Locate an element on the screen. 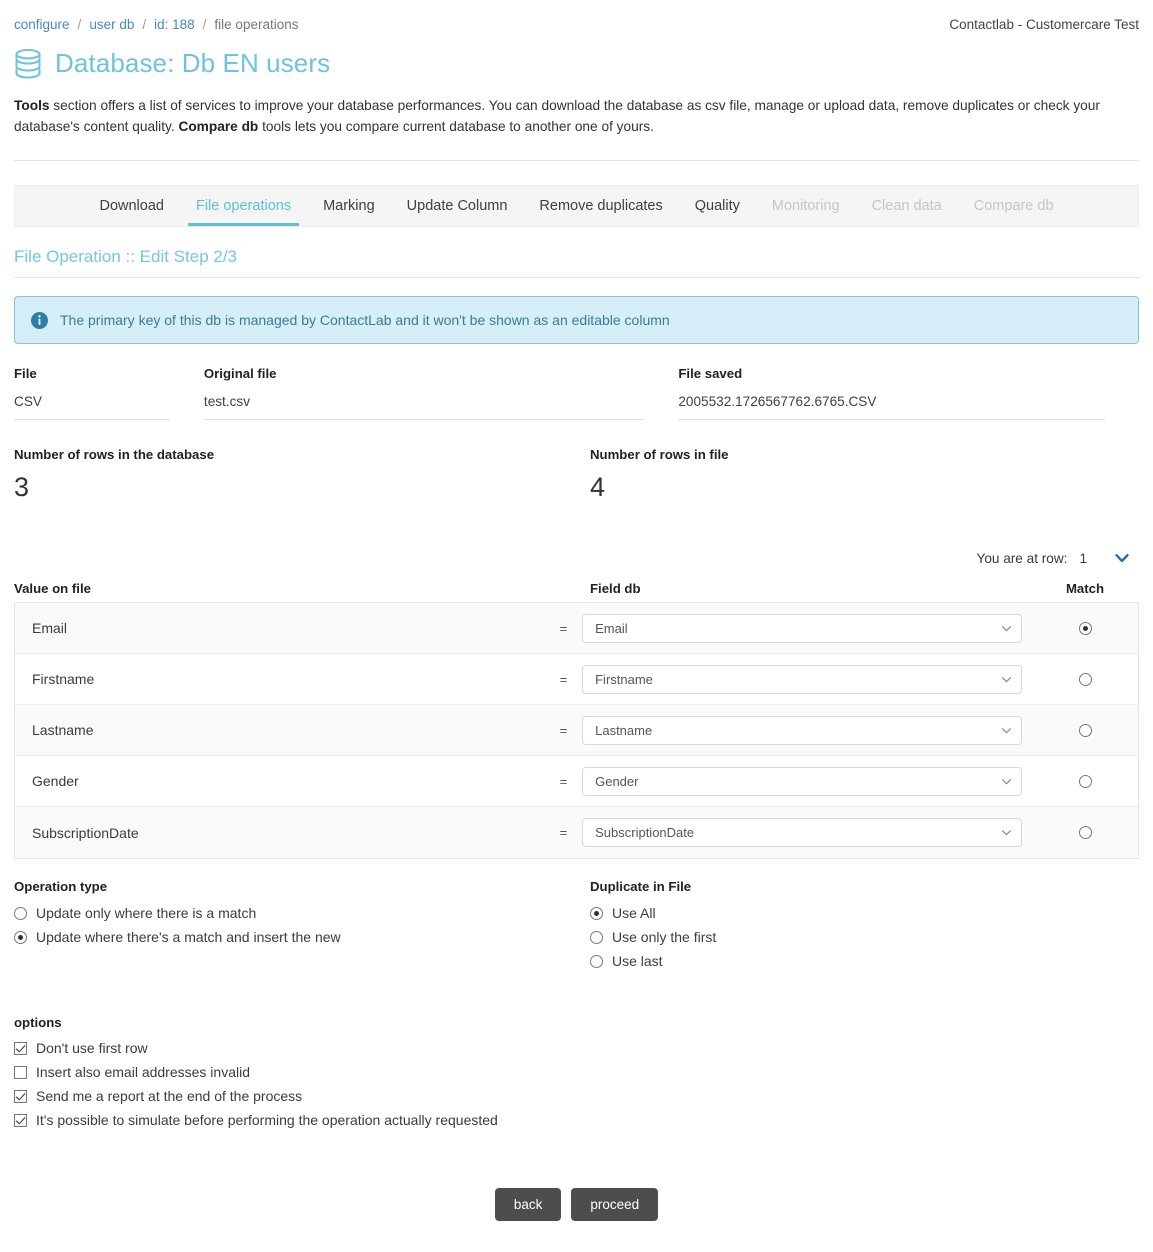 This screenshot has width=1153, height=1252. file-info-original-file: Original file test.csv is located at coordinates (440, 393).